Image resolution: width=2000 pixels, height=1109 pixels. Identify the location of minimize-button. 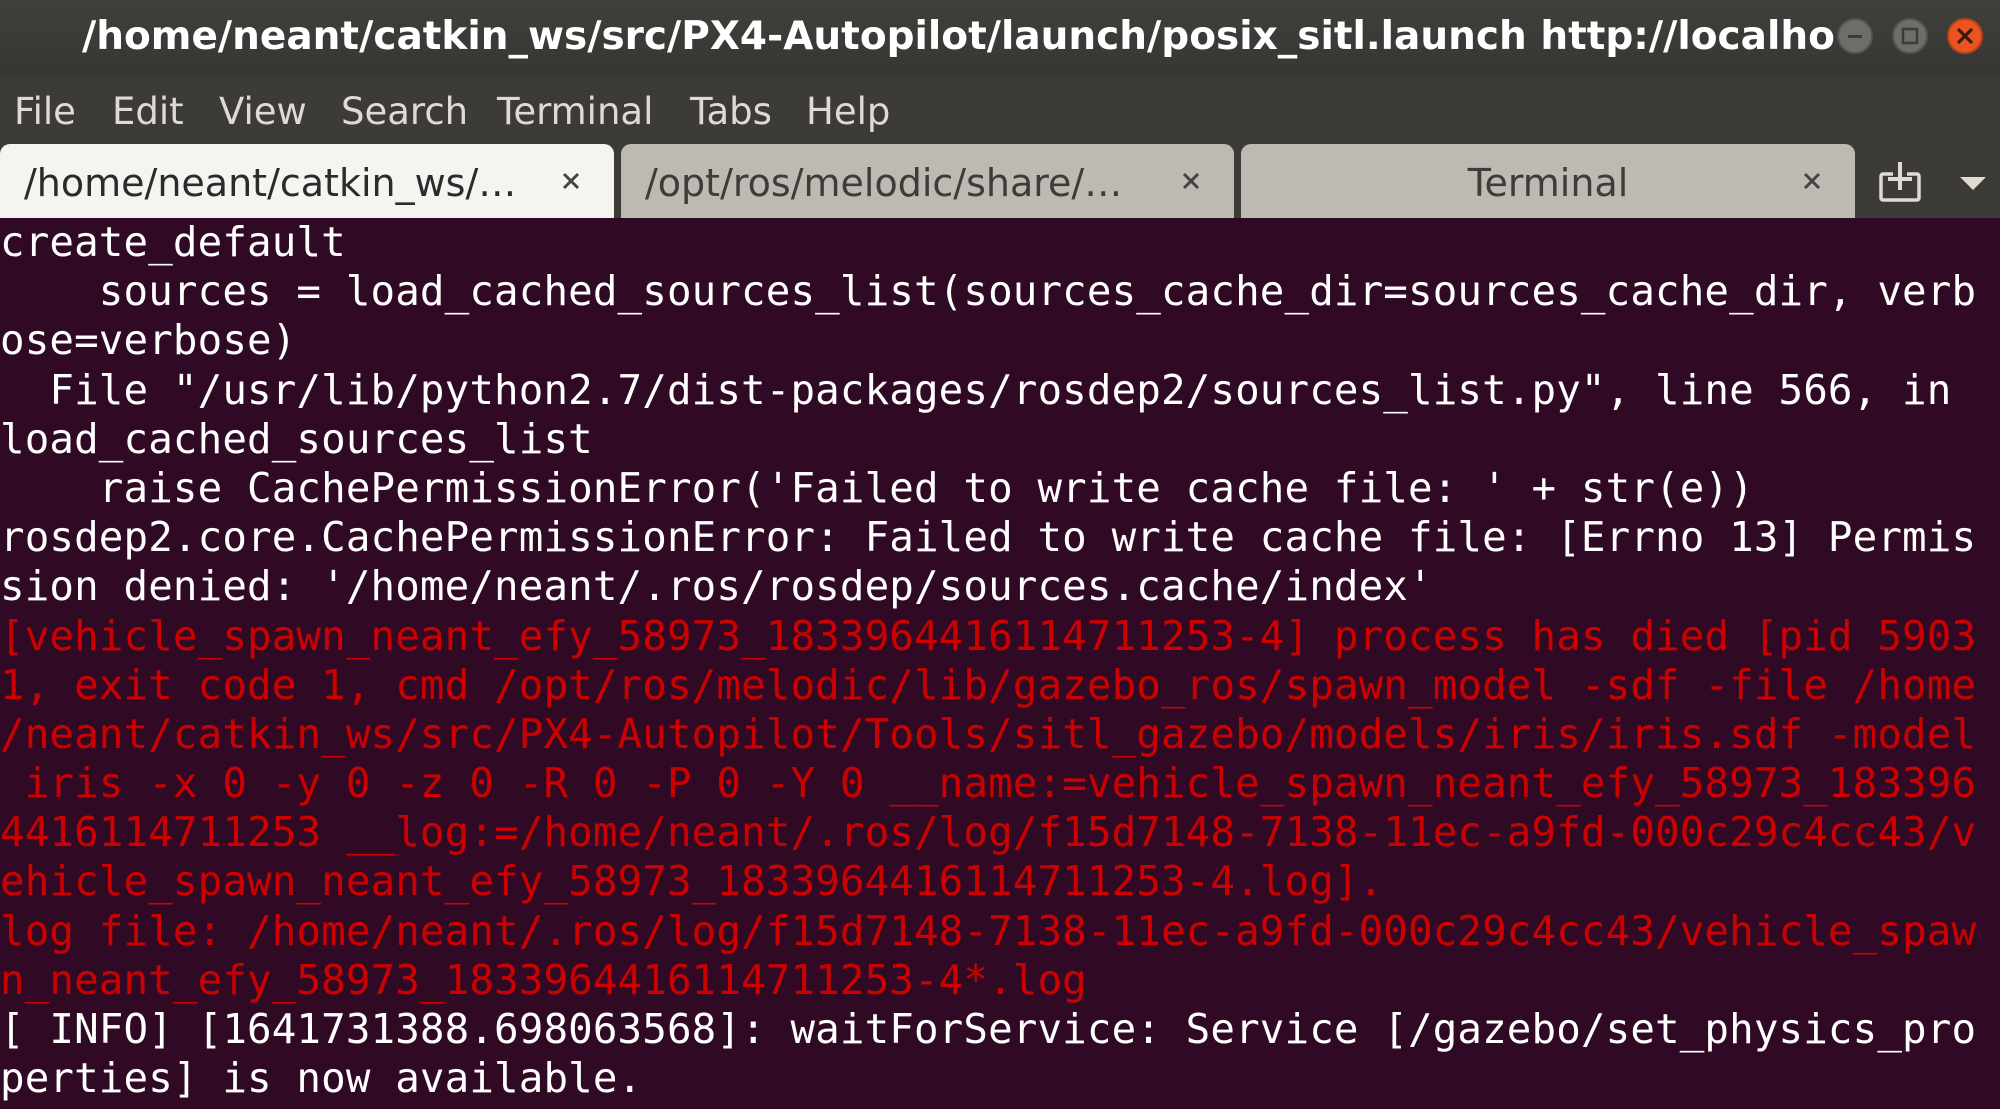
(1855, 36).